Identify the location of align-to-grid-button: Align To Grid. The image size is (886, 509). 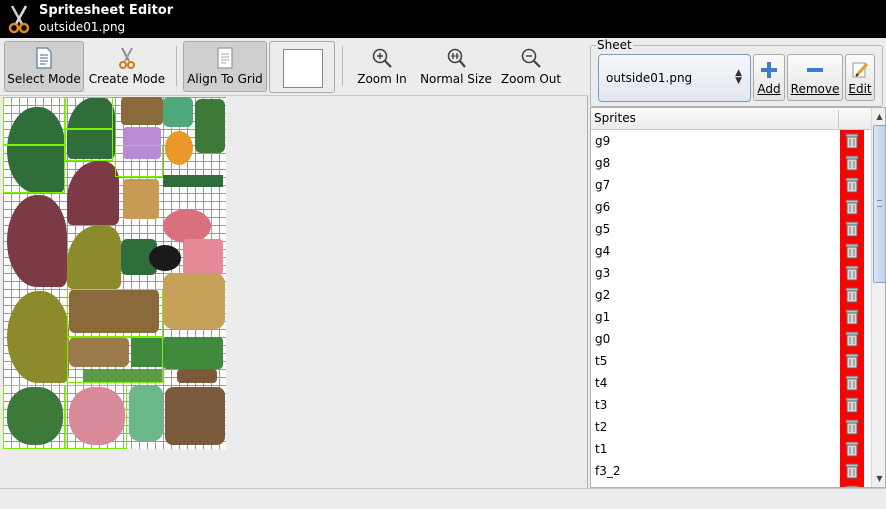
(225, 66).